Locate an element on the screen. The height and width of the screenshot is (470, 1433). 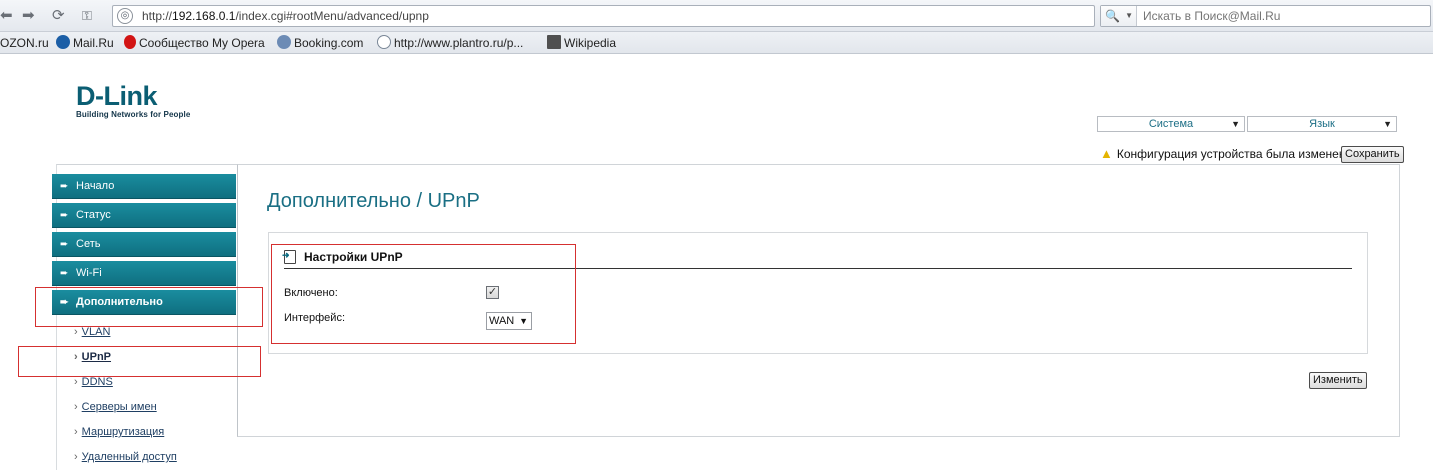
subnav-item-label: VLAN is located at coordinates (96, 332).